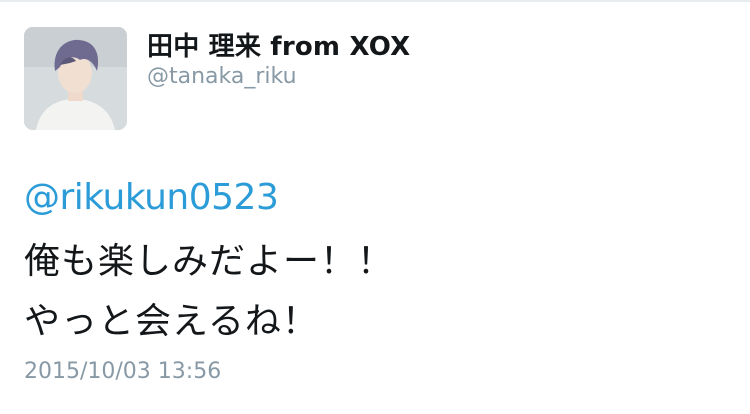 This screenshot has width=750, height=414. Describe the element at coordinates (209, 261) in the screenshot. I see `tweet-text-line-1: 俺も楽しみだよー！！` at that location.